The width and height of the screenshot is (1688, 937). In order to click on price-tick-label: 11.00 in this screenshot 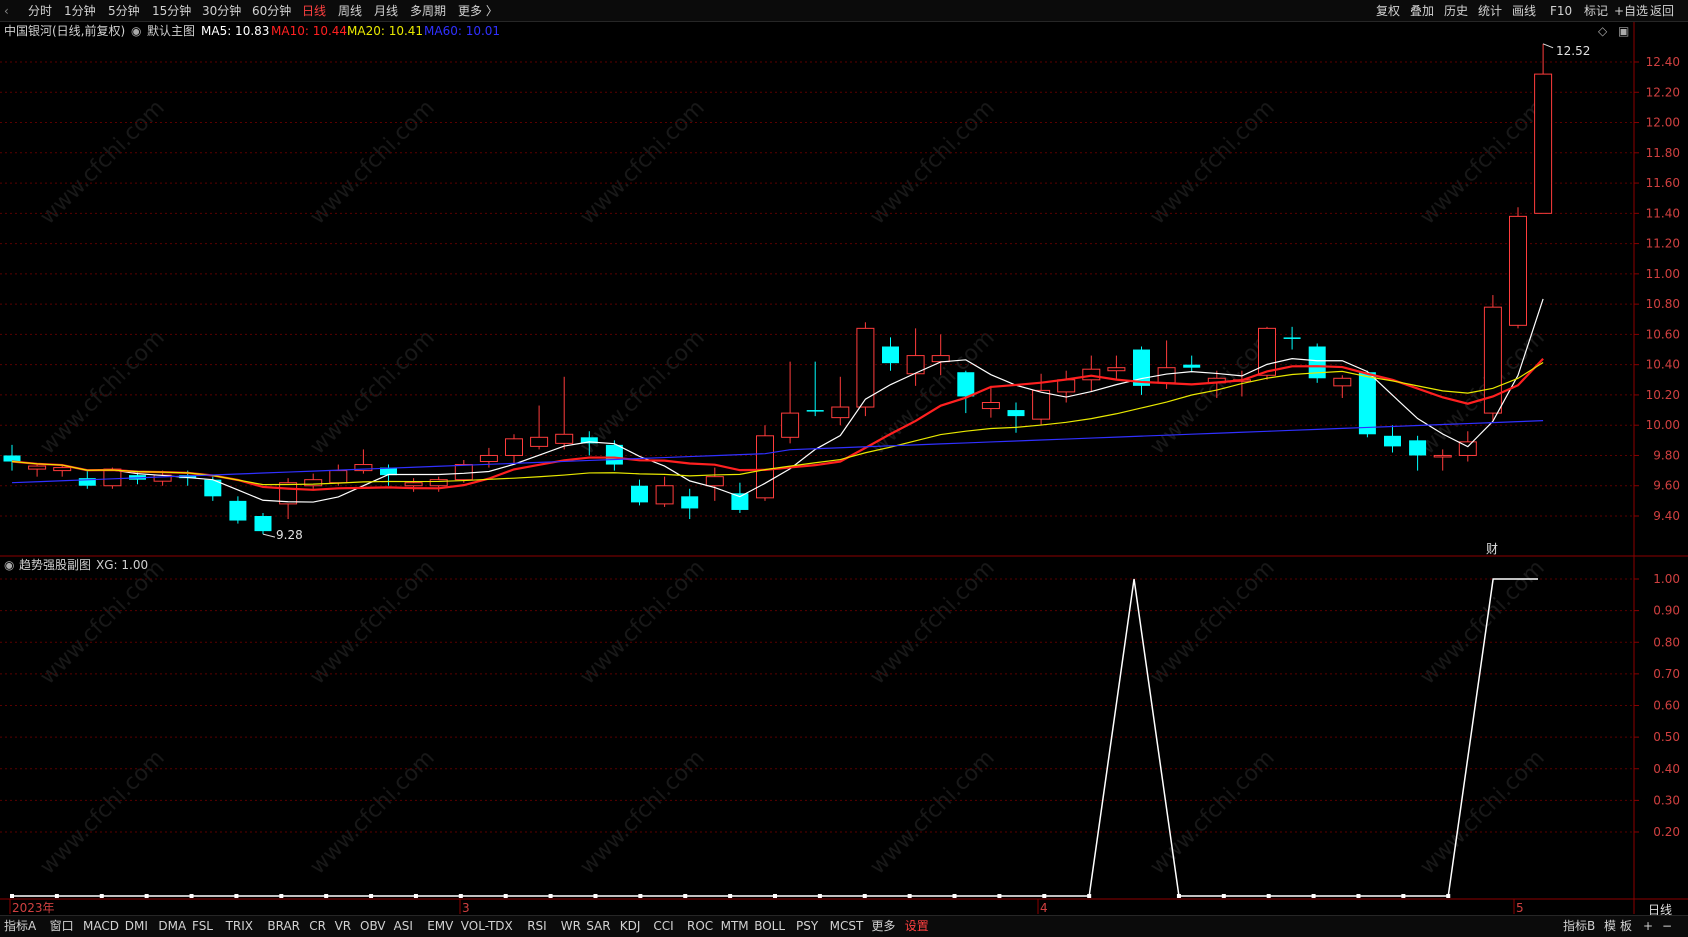, I will do `click(1663, 274)`.